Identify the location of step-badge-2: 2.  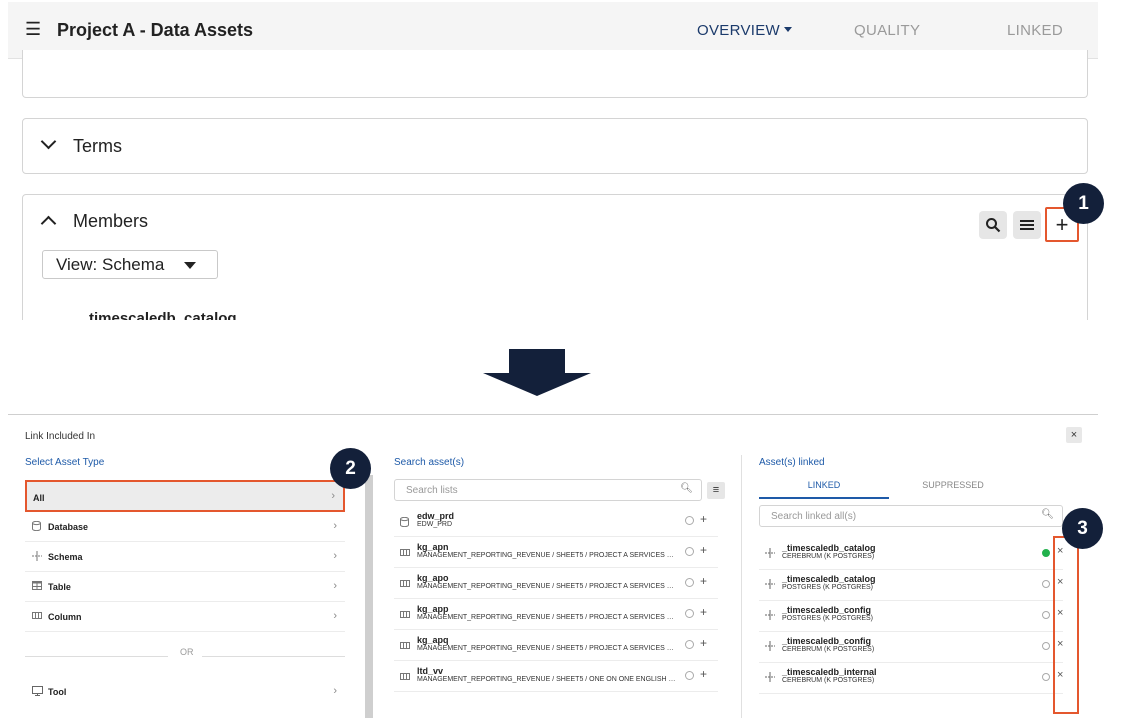
(350, 468).